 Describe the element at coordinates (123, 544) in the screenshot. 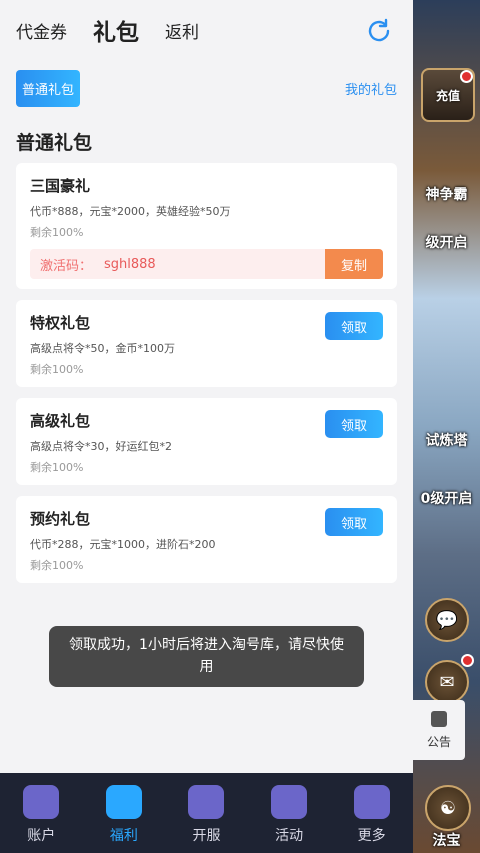

I see `gift-desc: 代币*288，元宝*1000，进阶石*200` at that location.